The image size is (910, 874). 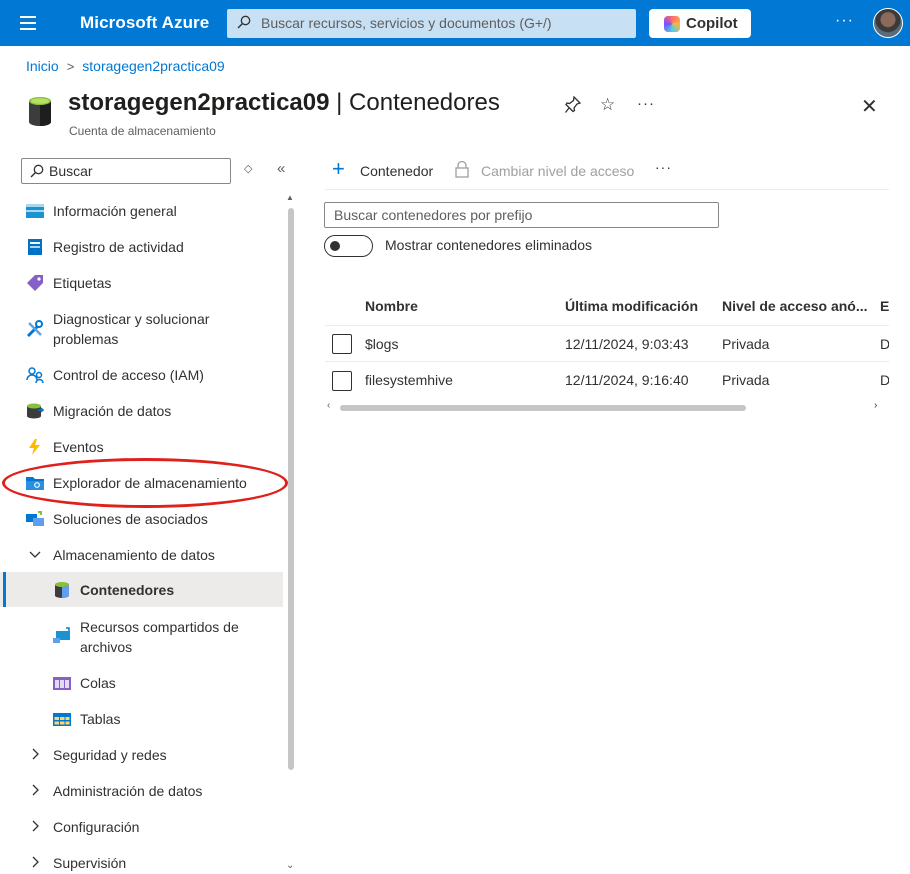 What do you see at coordinates (141, 283) in the screenshot?
I see `sidebar-item-tags: Etiquetas` at bounding box center [141, 283].